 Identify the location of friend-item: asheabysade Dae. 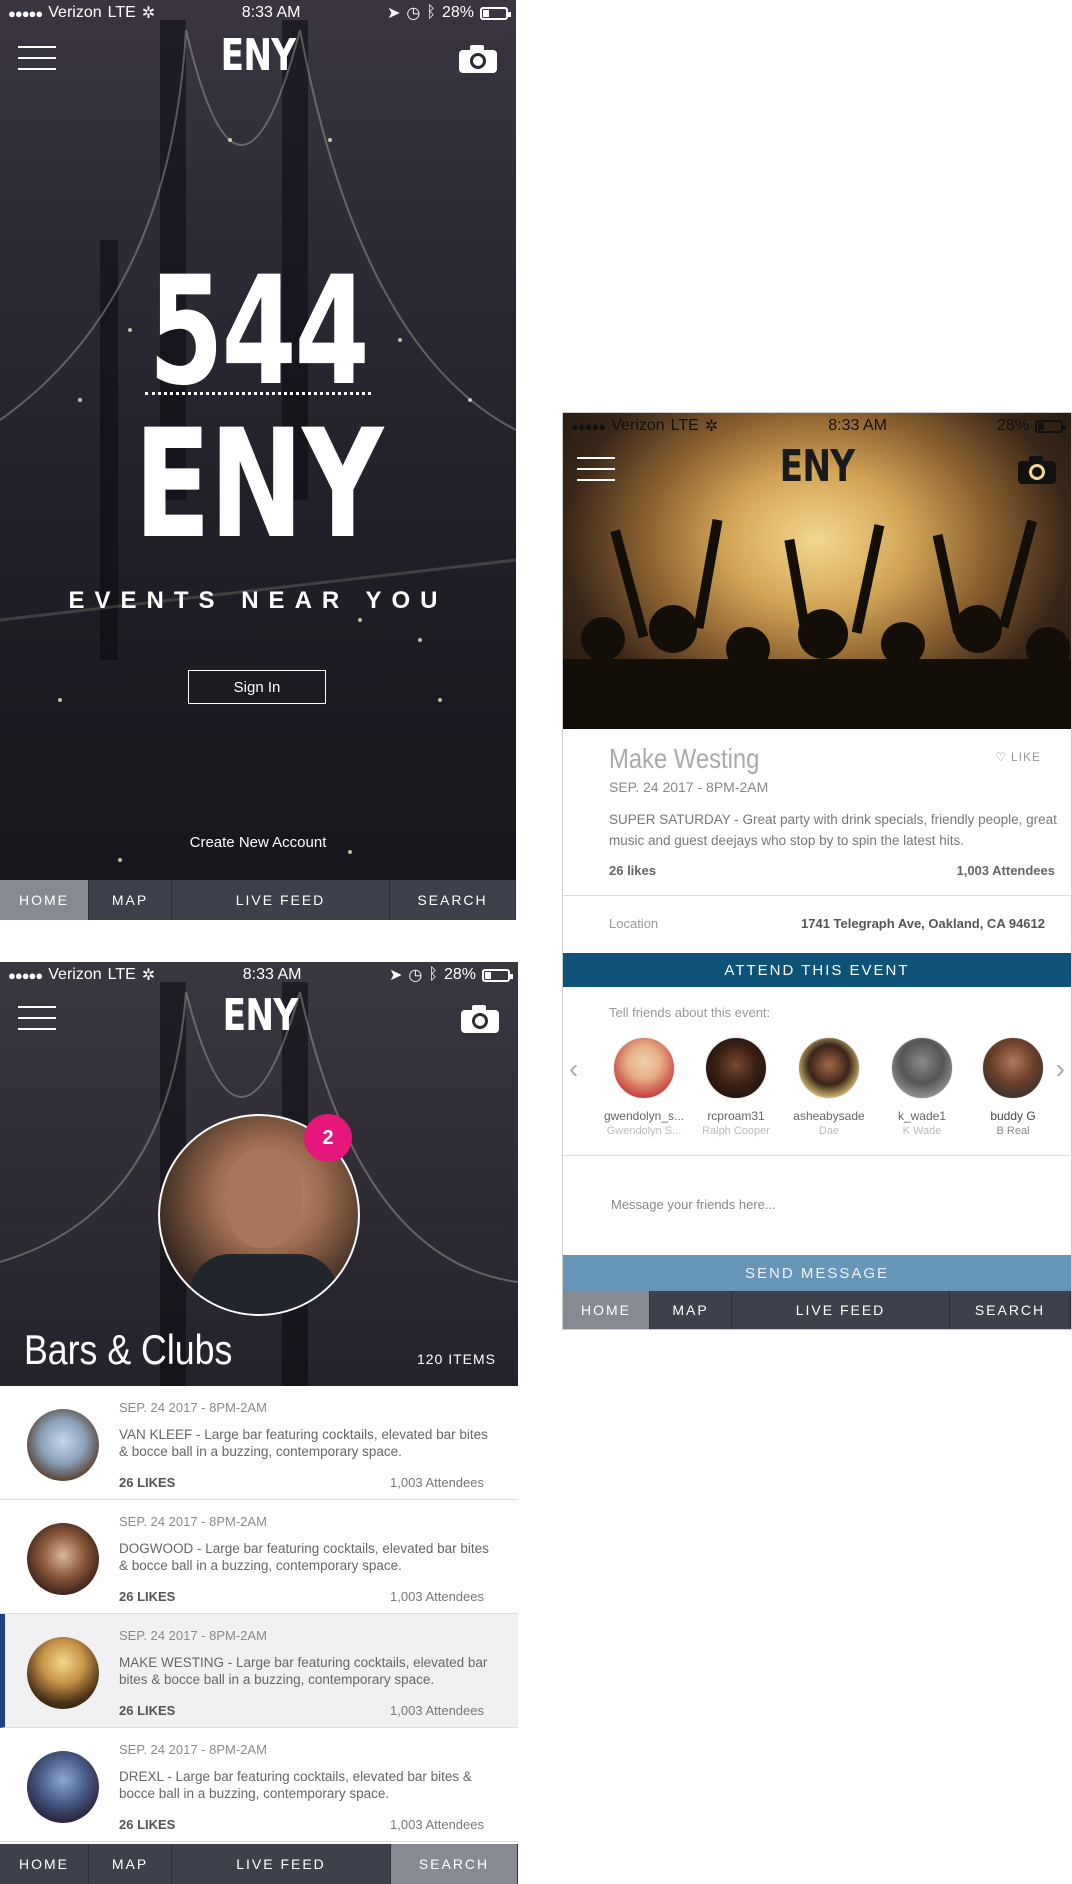
(829, 1087).